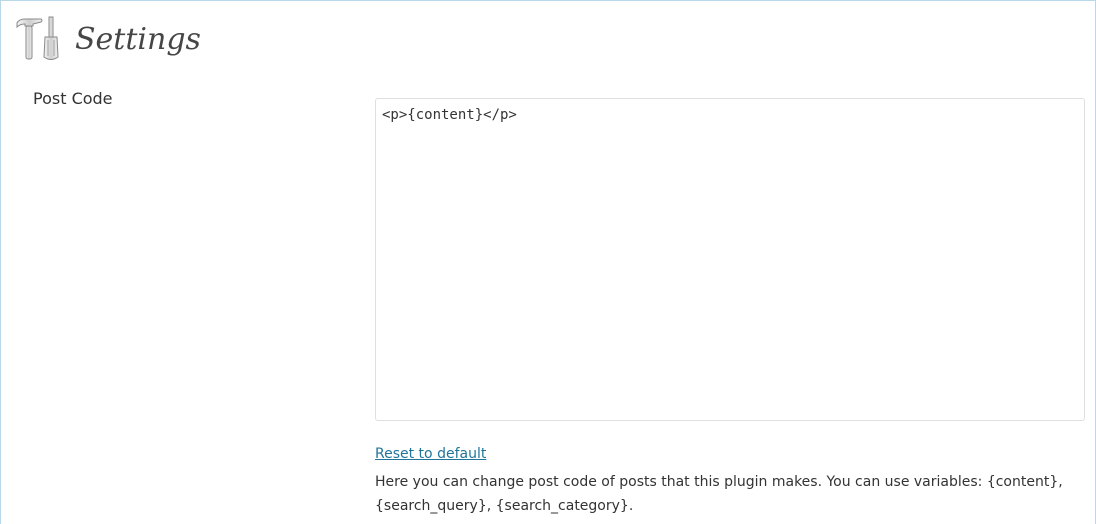 The height and width of the screenshot is (524, 1096). Describe the element at coordinates (138, 39) in the screenshot. I see `page-title: Settings` at that location.